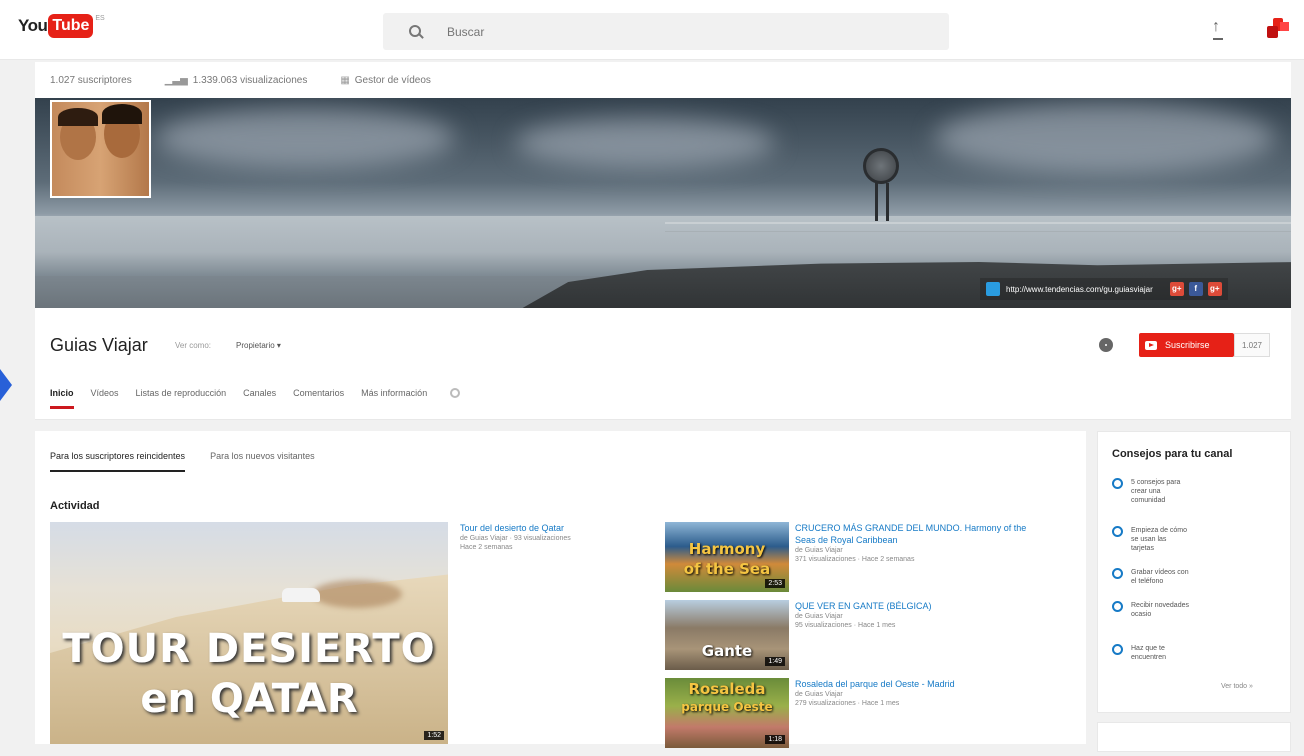  Describe the element at coordinates (258, 345) in the screenshot. I see `view-as-dropdown: Propietario ▾` at that location.